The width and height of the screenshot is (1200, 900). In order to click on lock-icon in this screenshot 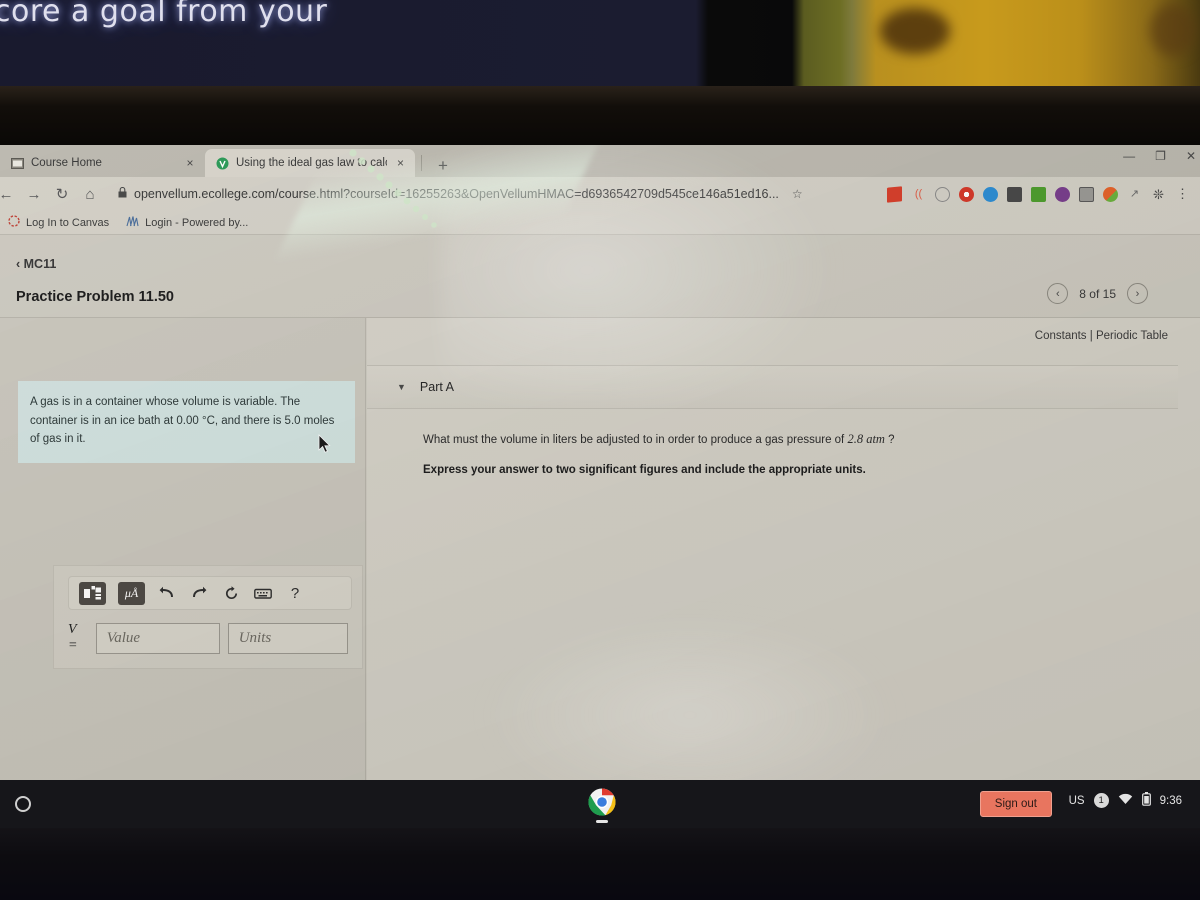, I will do `click(122, 193)`.